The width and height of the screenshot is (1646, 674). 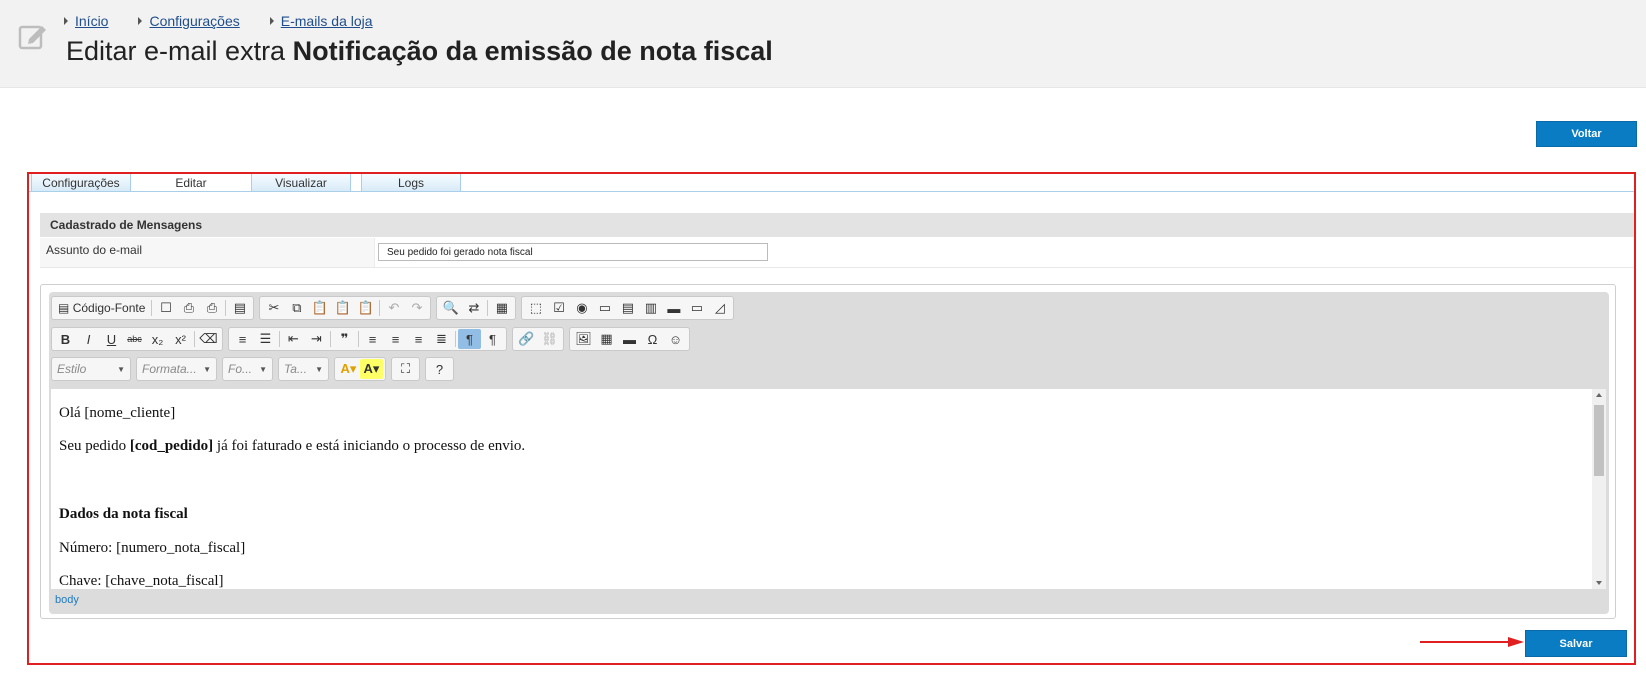 I want to click on breadcrumb-link-inicio: Início, so click(x=91, y=21).